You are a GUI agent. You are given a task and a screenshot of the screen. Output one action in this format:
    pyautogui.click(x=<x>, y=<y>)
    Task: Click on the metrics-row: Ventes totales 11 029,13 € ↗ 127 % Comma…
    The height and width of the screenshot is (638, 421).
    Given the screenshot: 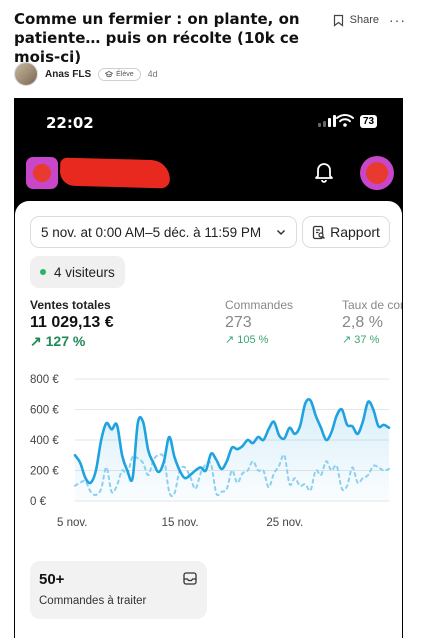 What is the action you would take?
    pyautogui.click(x=216, y=326)
    